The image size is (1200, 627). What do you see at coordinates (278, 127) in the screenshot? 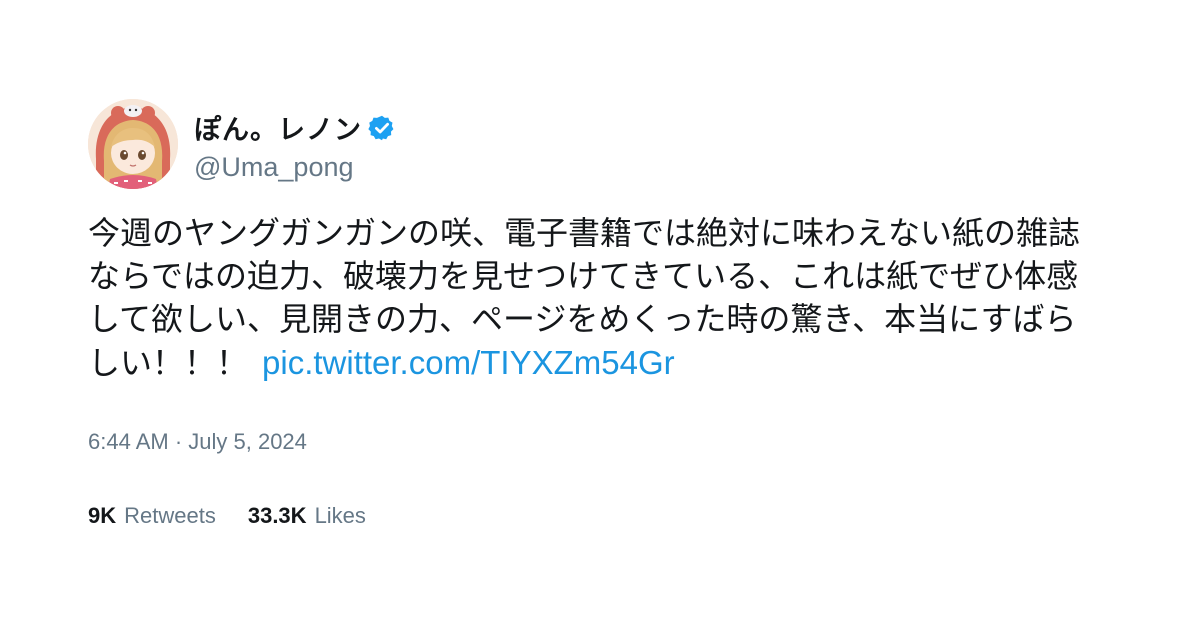
I see `display-name: ぽん。レノン` at bounding box center [278, 127].